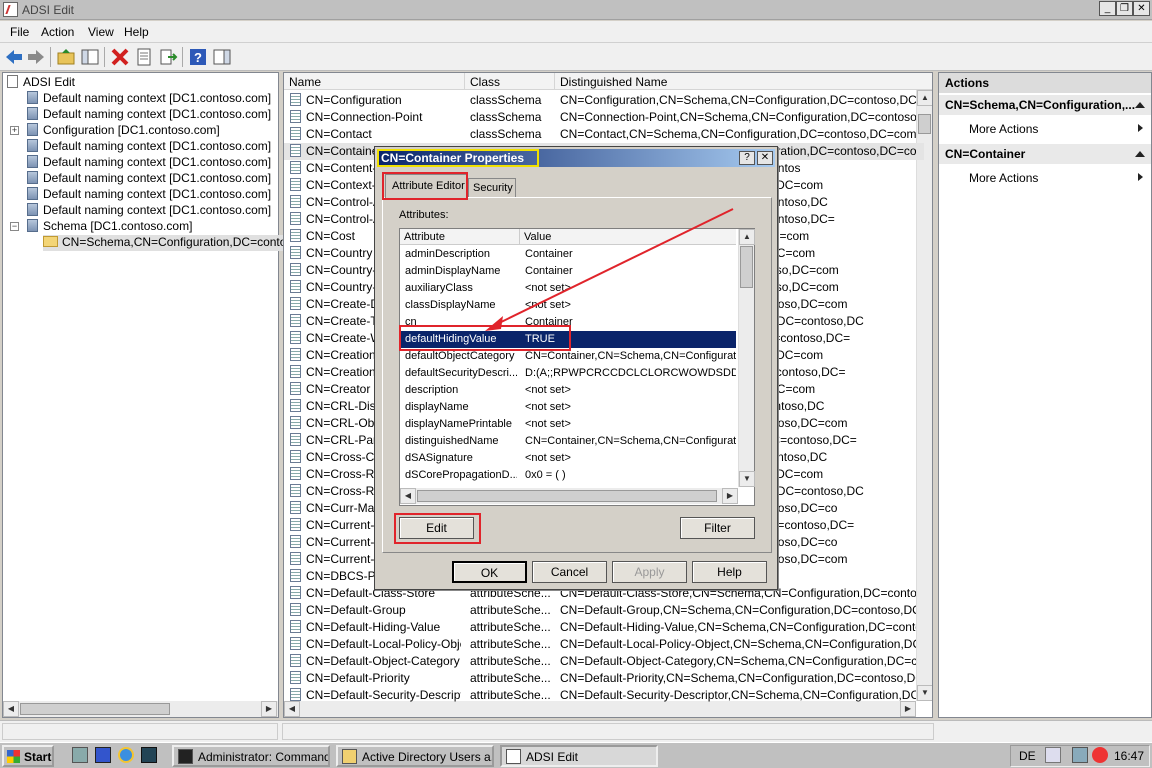 The height and width of the screenshot is (768, 1152). What do you see at coordinates (506, 134) in the screenshot?
I see `cell-class: classSchema` at bounding box center [506, 134].